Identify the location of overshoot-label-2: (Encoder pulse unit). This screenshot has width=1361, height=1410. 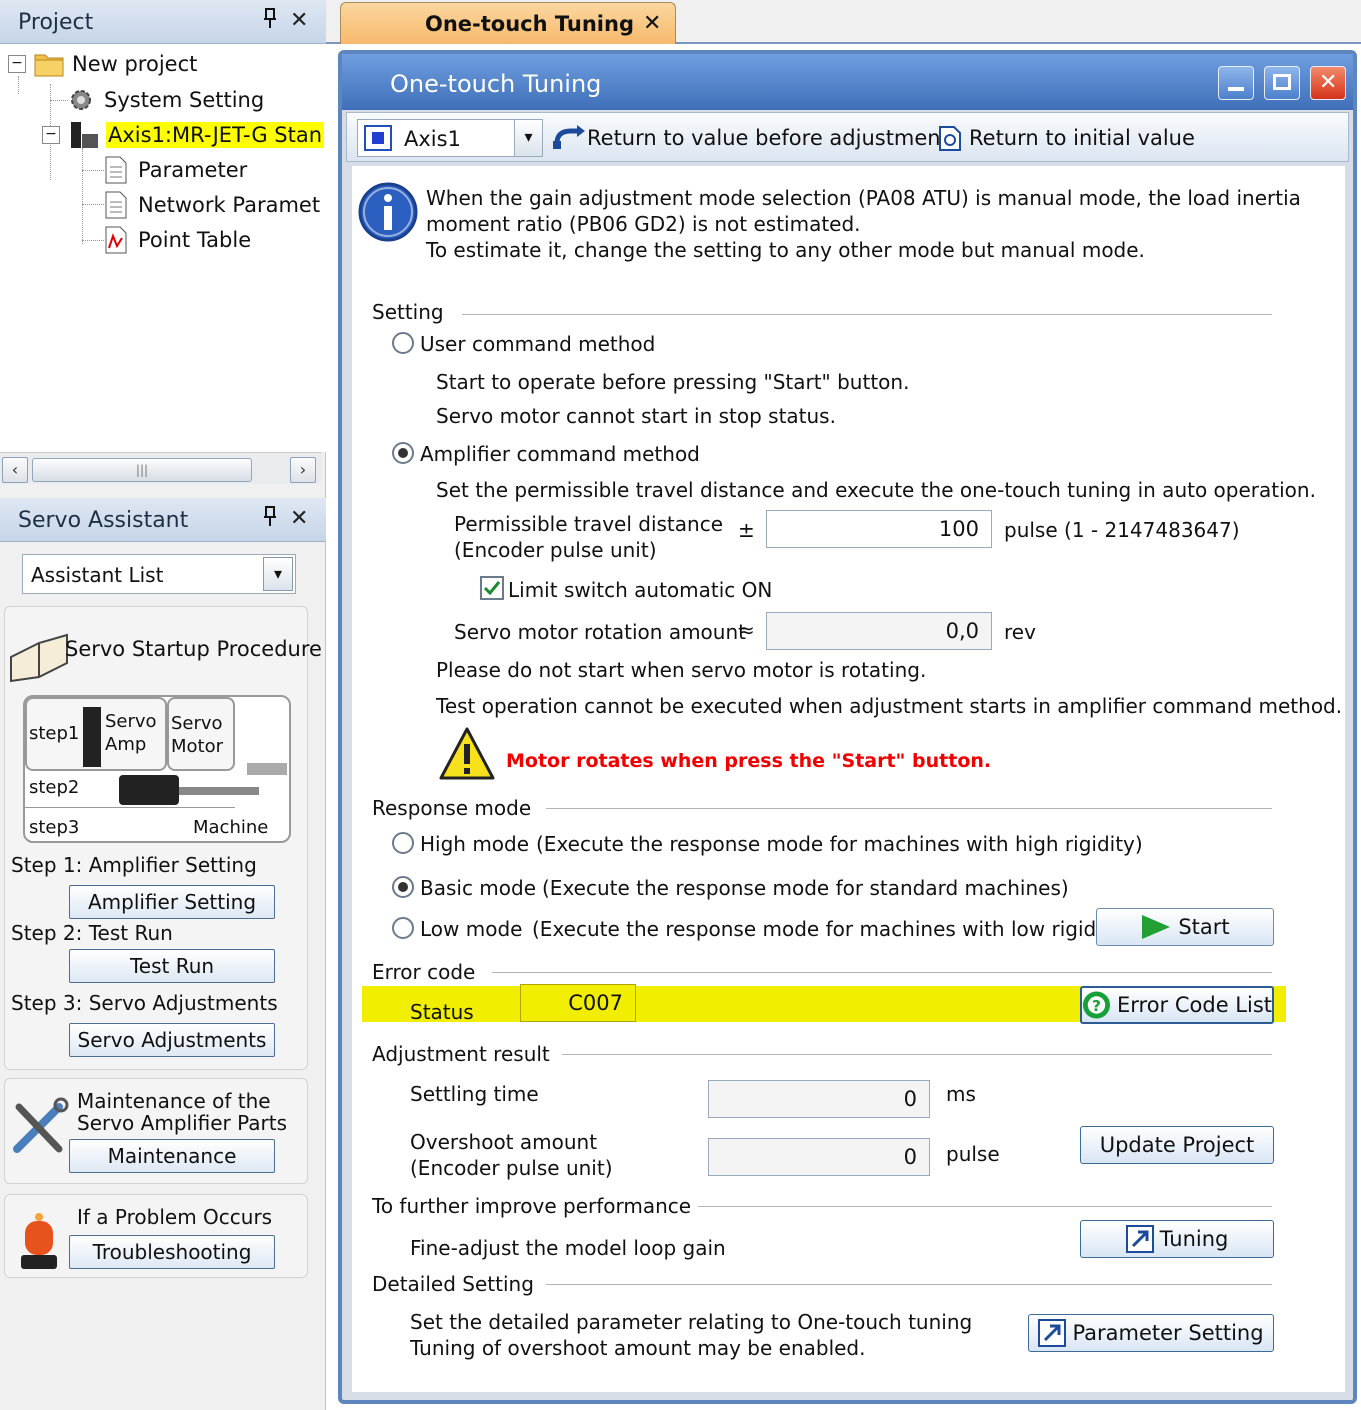
(511, 1168).